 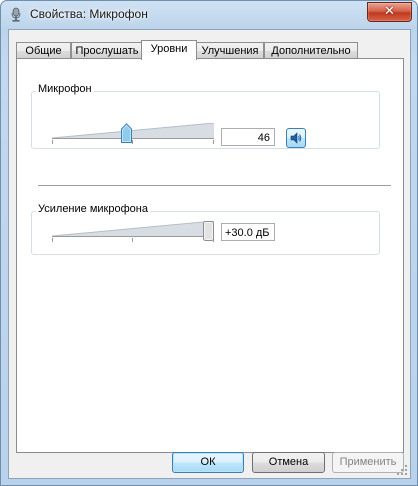 What do you see at coordinates (248, 137) in the screenshot?
I see `microphone-level-value: 46` at bounding box center [248, 137].